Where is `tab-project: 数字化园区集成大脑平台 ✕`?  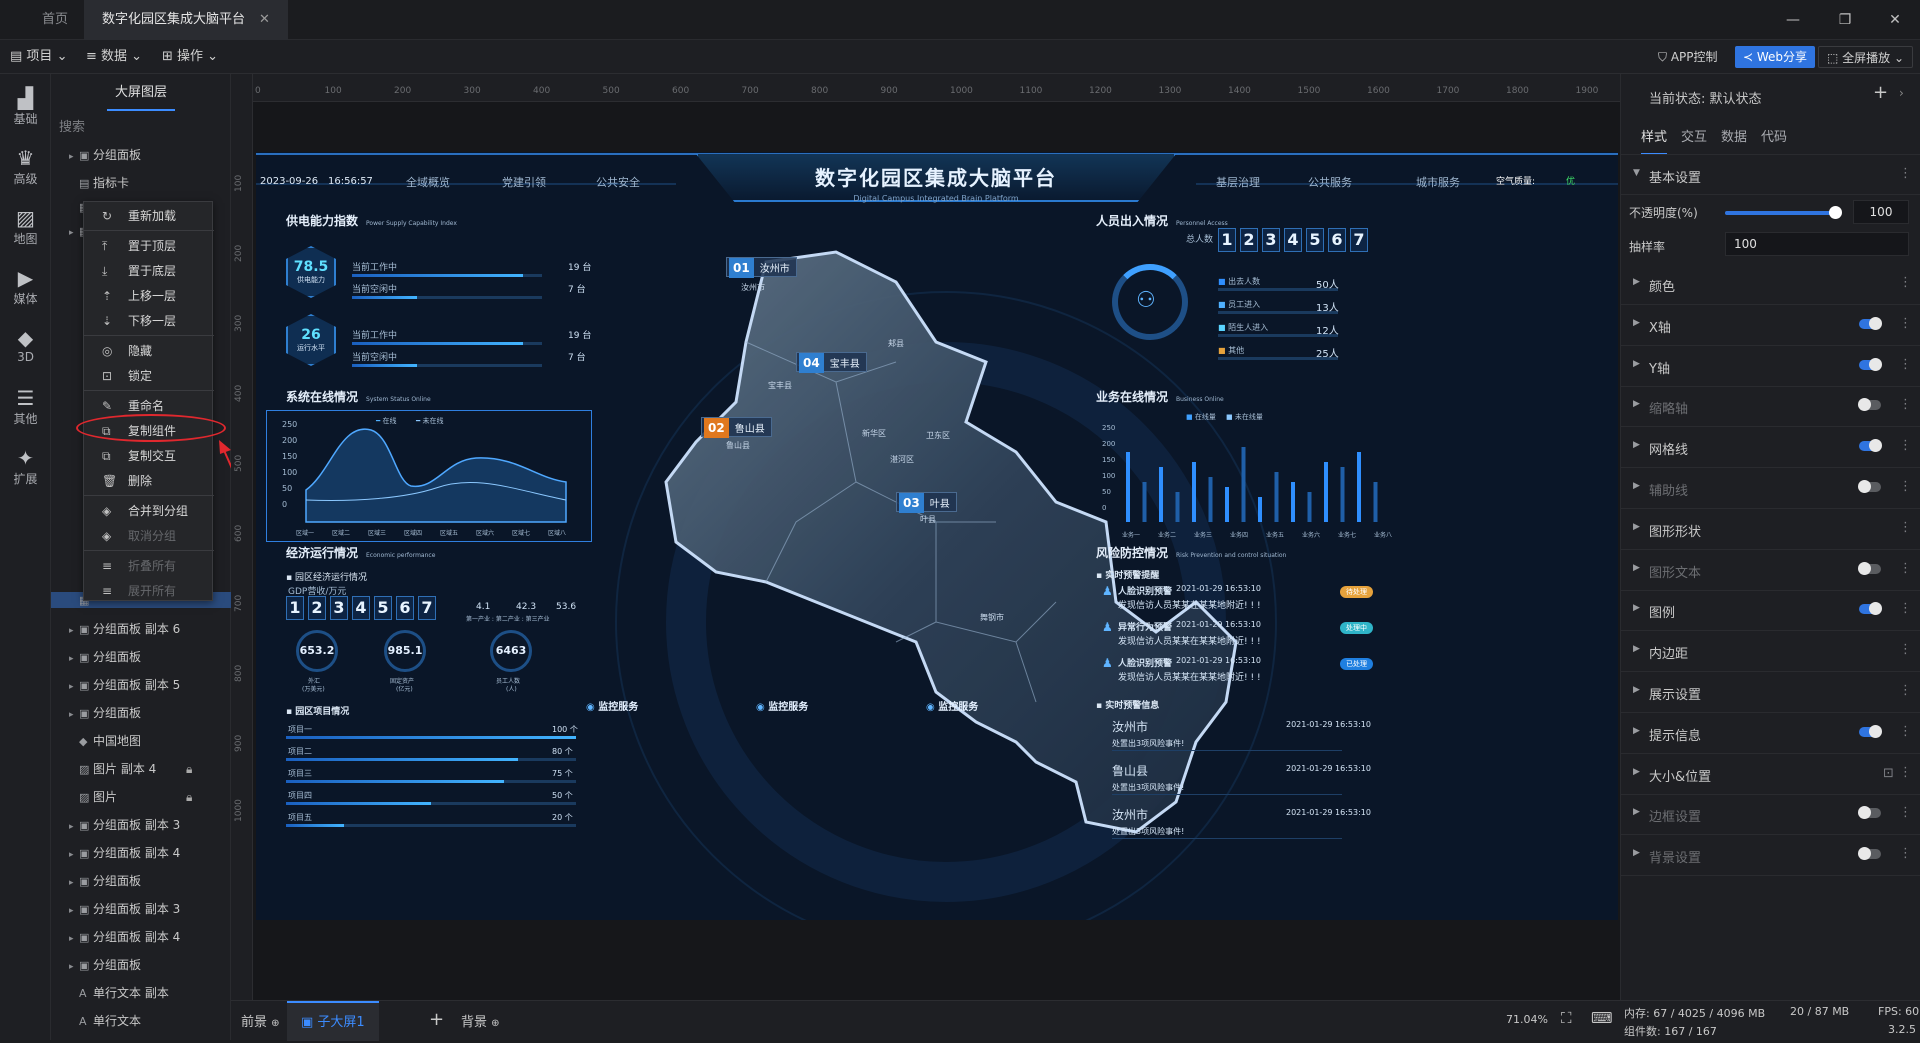 tab-project: 数字化园区集成大脑平台 ✕ is located at coordinates (186, 20).